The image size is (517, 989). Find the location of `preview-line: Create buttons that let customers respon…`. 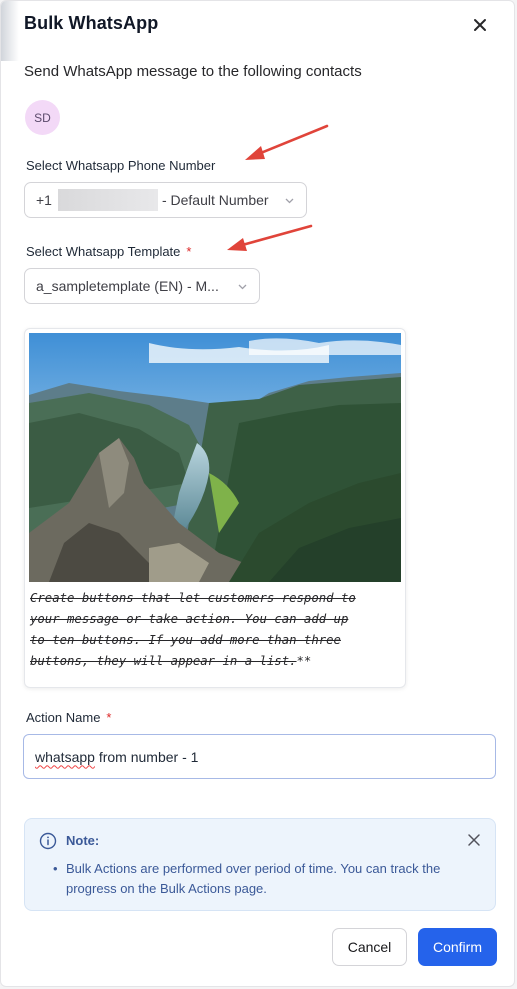

preview-line: Create buttons that let customers respon… is located at coordinates (193, 598).